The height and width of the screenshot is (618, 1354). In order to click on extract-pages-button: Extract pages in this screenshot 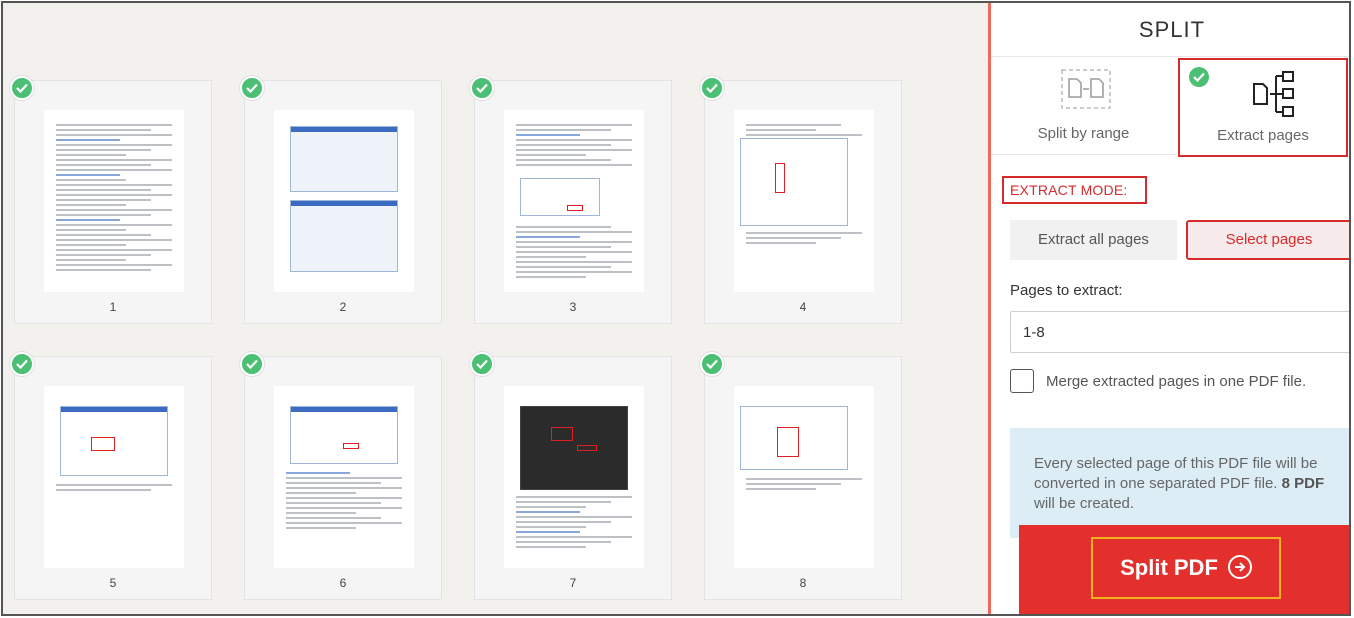, I will do `click(1263, 107)`.